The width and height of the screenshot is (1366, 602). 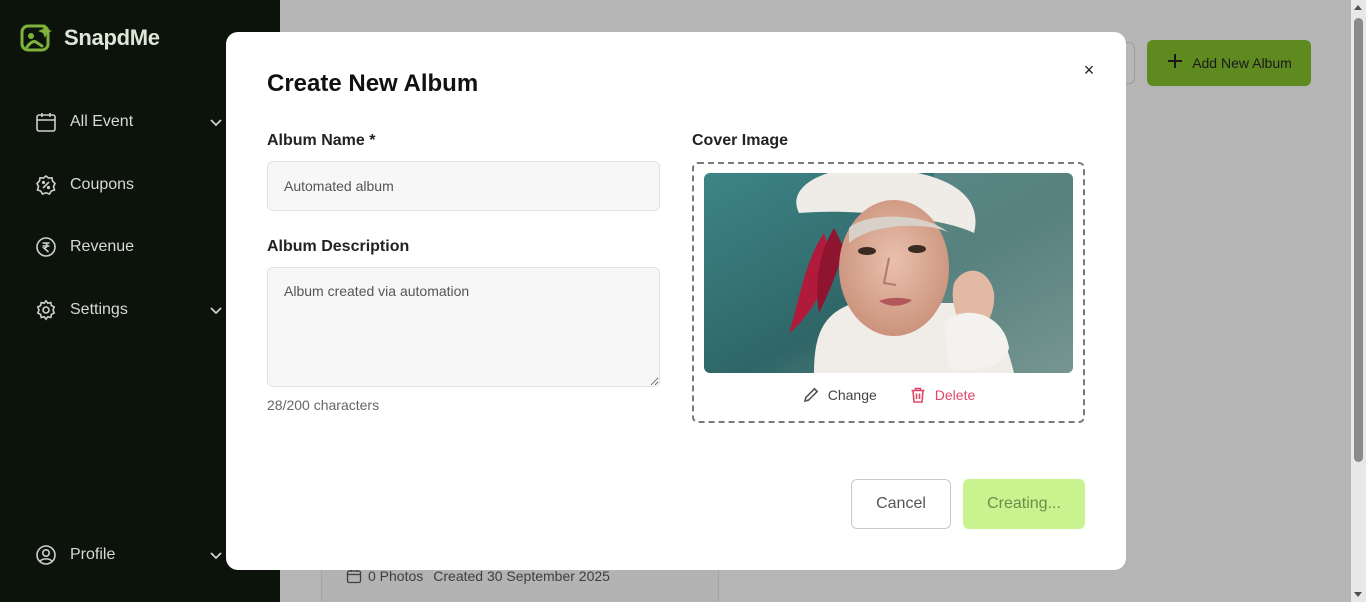 I want to click on scroll-up-arrow, so click(x=1358, y=7).